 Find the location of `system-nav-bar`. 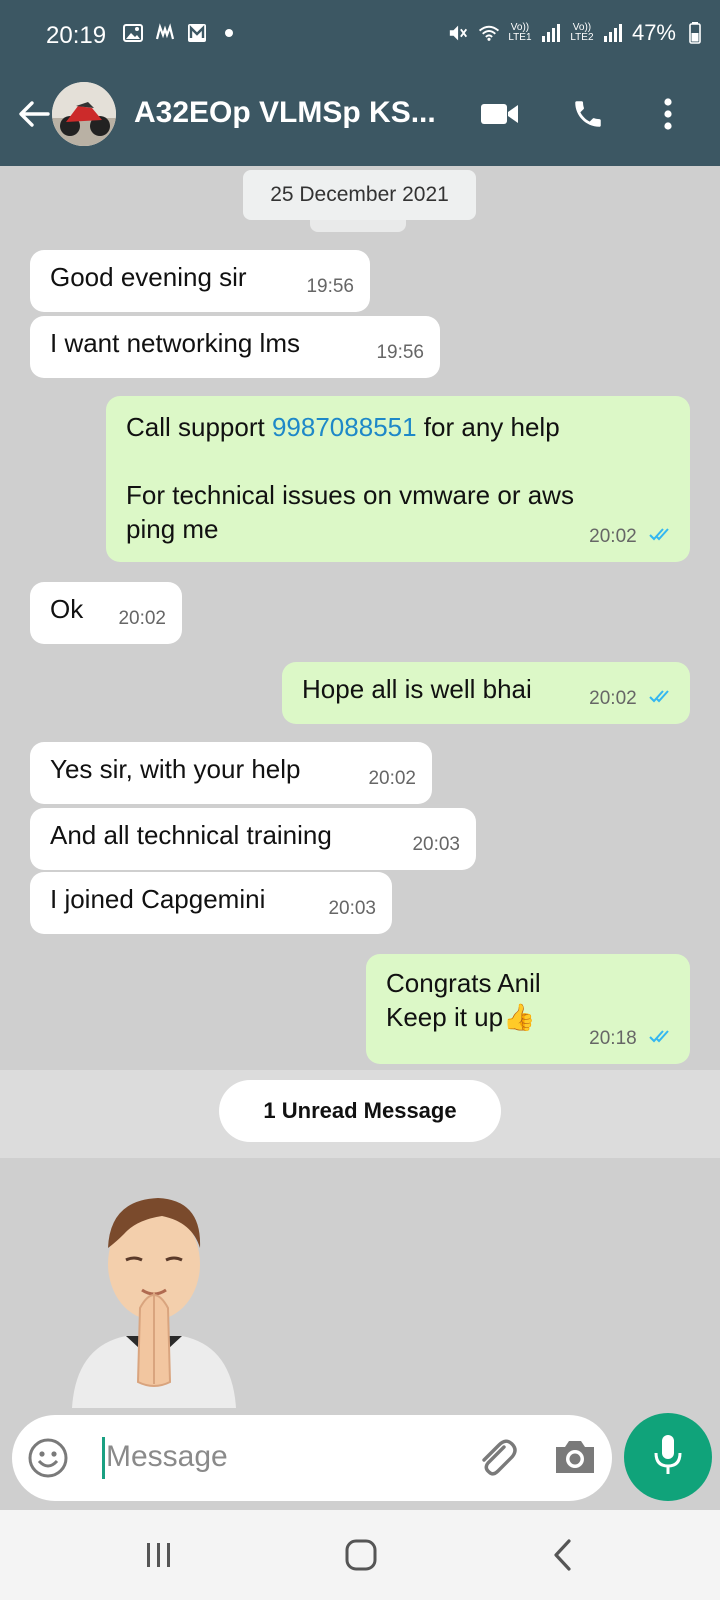

system-nav-bar is located at coordinates (360, 1555).